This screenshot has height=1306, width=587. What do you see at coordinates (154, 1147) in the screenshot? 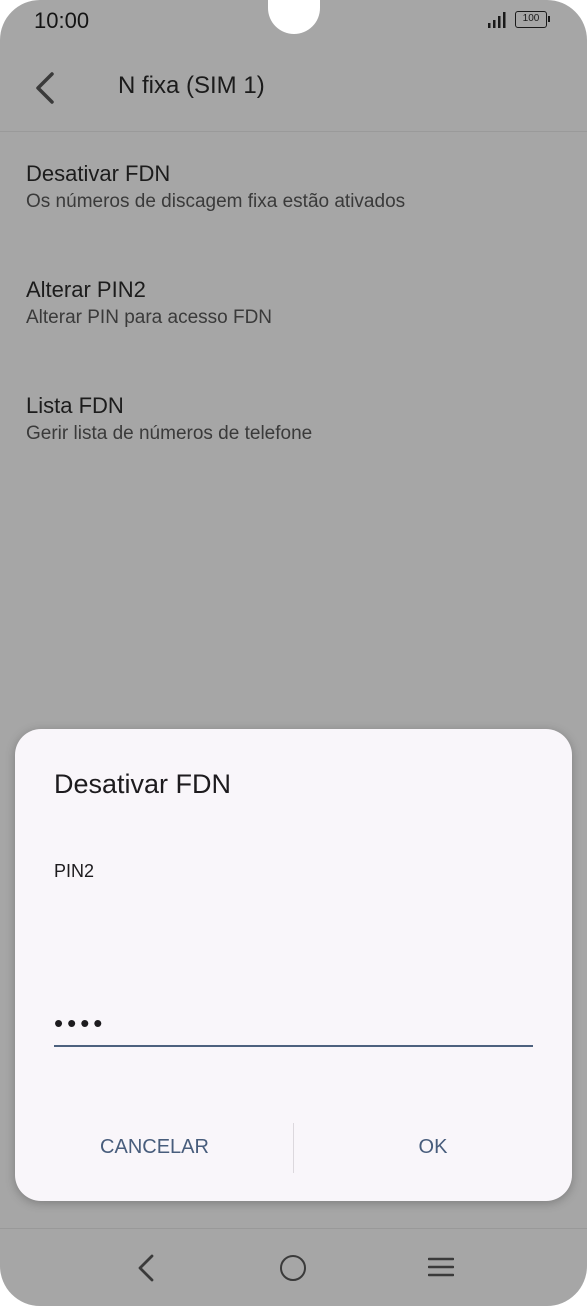
I see `cancel-button: CANCELAR` at bounding box center [154, 1147].